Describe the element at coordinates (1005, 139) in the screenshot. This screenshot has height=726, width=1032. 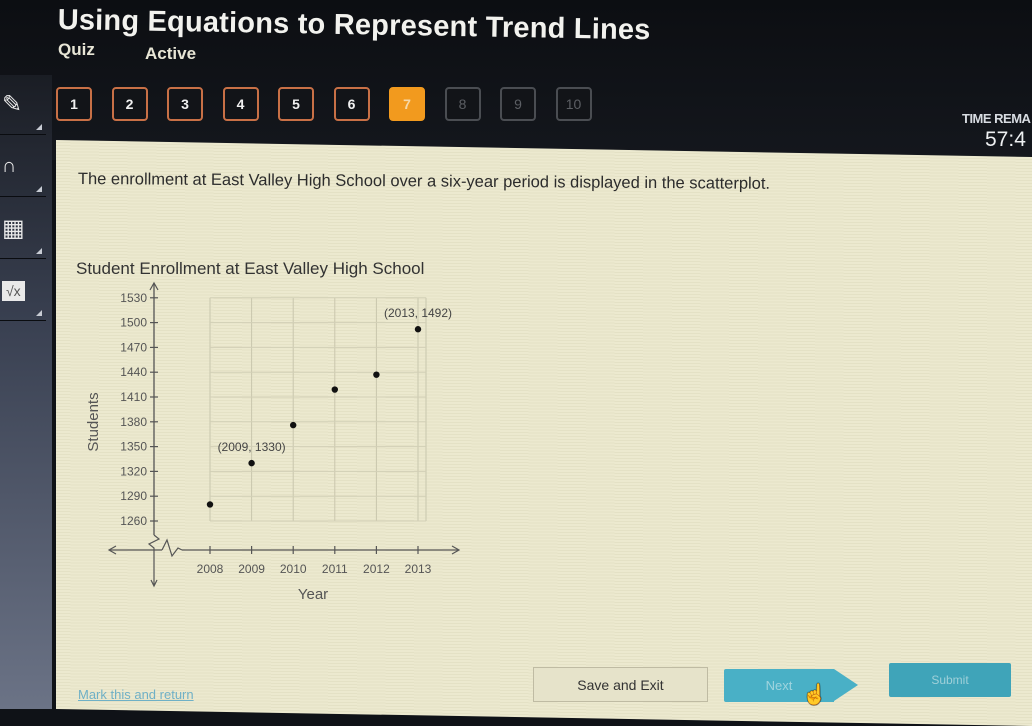
I see `time-remaining-value: 57:4` at that location.